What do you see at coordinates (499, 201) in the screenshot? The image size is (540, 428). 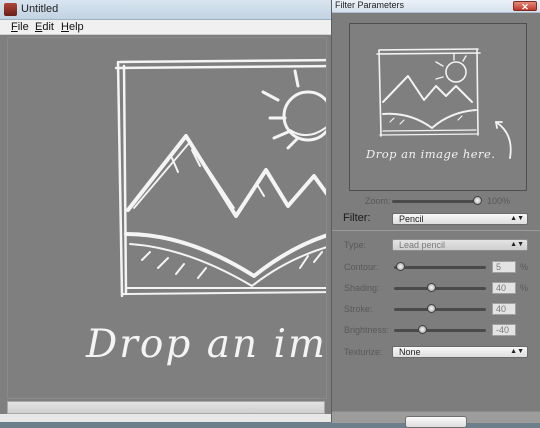 I see `zoom-value: 100%` at bounding box center [499, 201].